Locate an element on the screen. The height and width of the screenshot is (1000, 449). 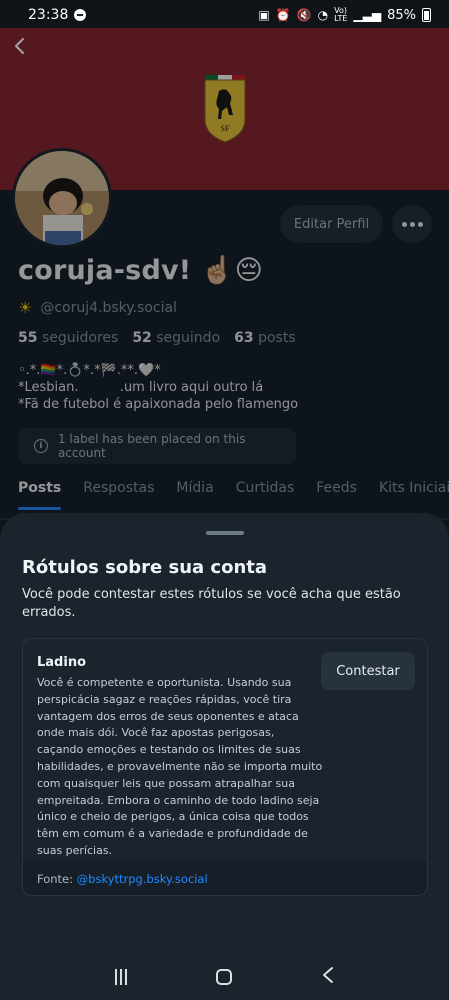
appeal-button: Contestar is located at coordinates (368, 671).